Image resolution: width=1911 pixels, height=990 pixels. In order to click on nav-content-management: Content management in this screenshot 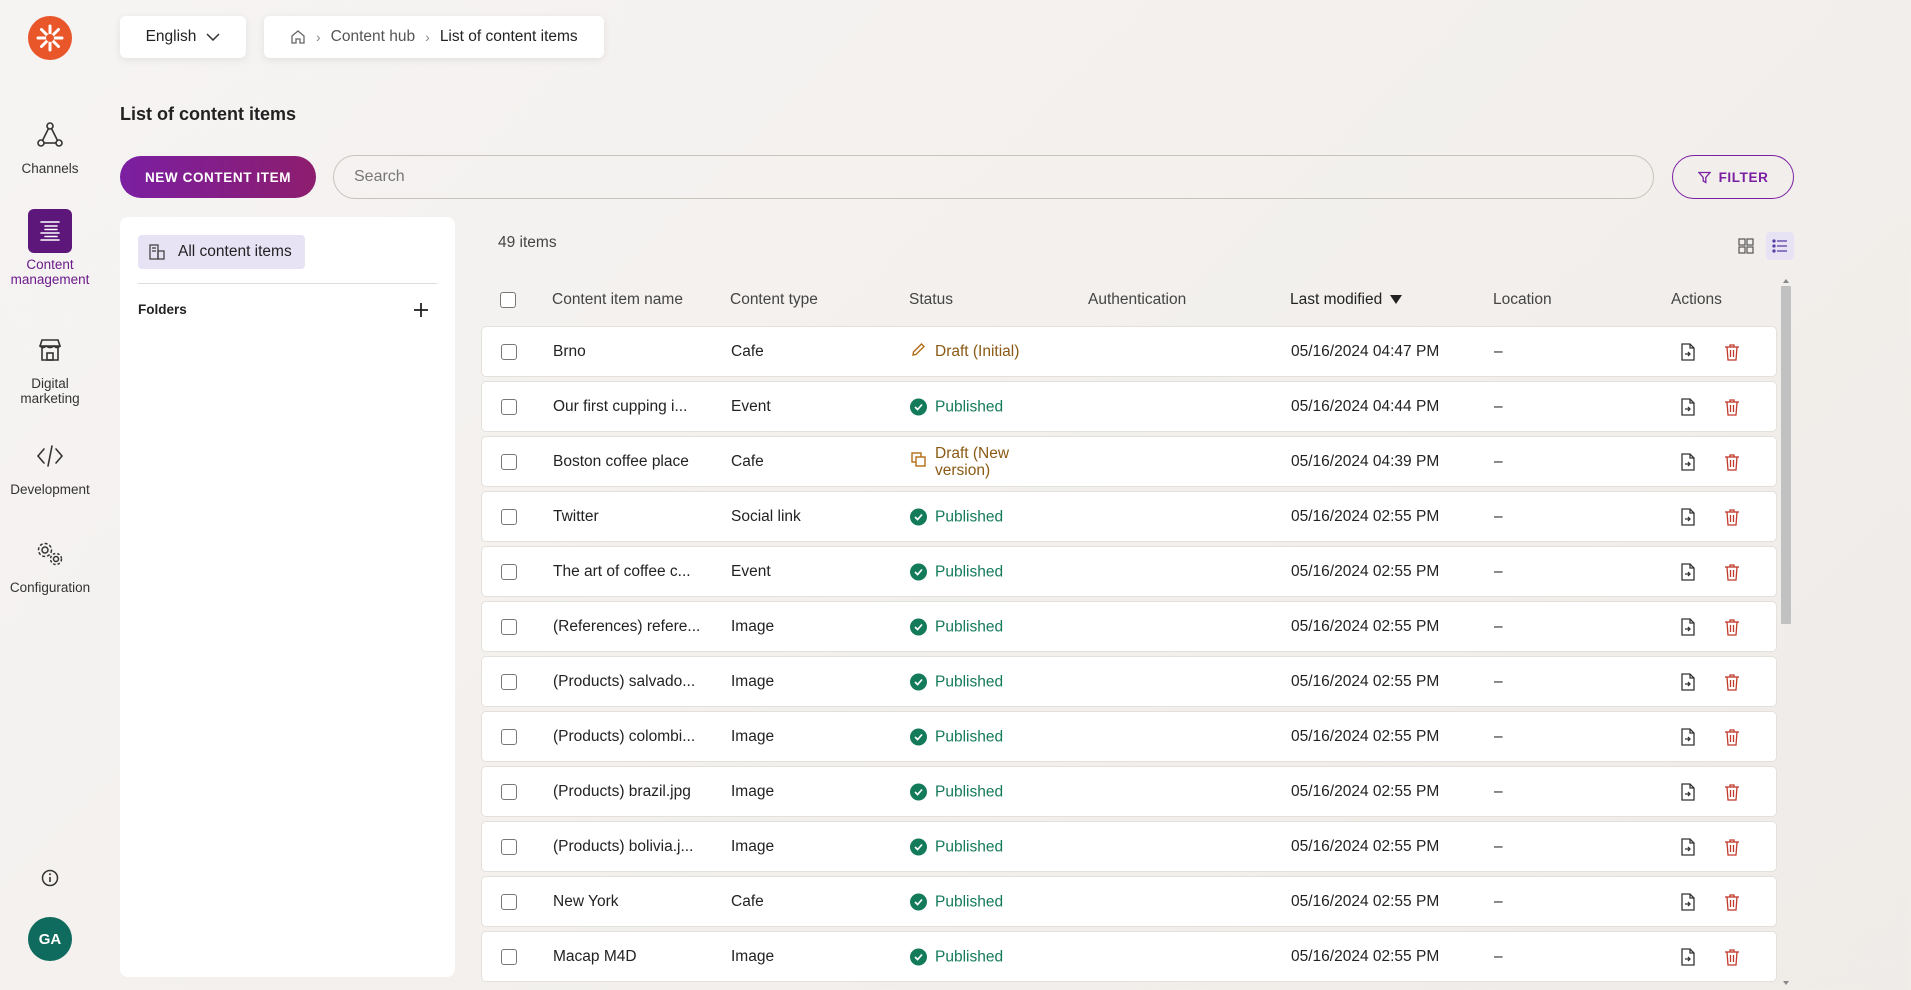, I will do `click(50, 248)`.